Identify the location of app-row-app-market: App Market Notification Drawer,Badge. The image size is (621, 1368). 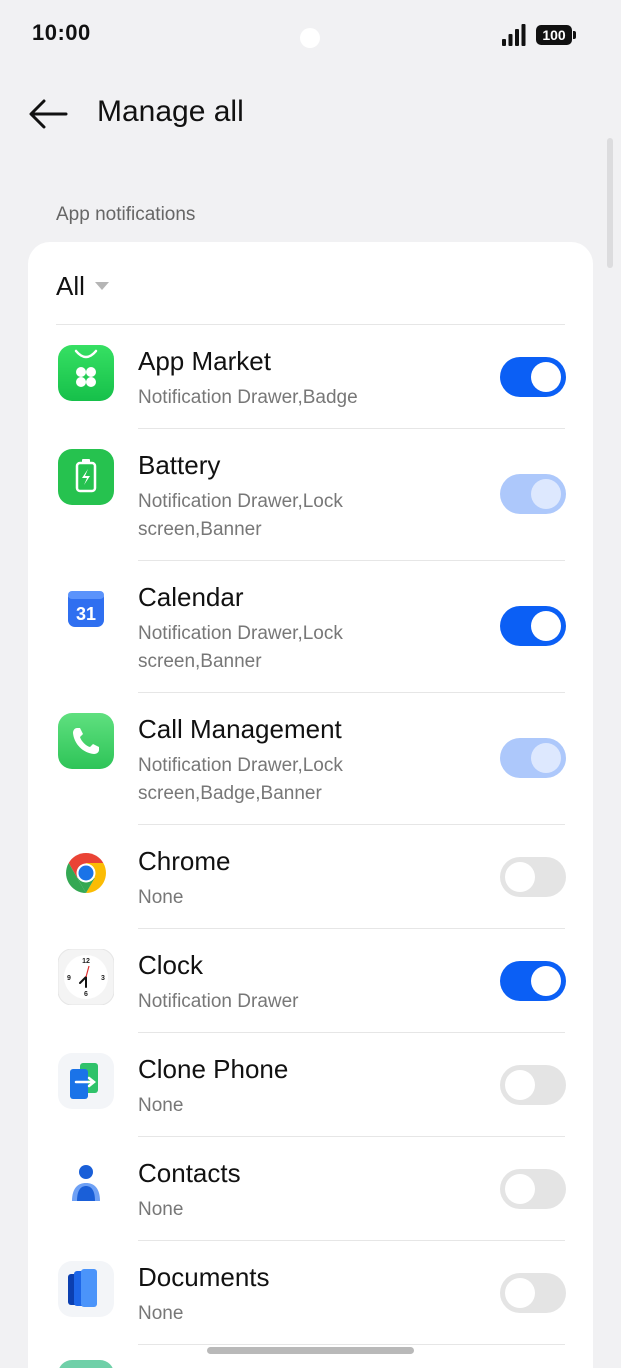
(310, 376).